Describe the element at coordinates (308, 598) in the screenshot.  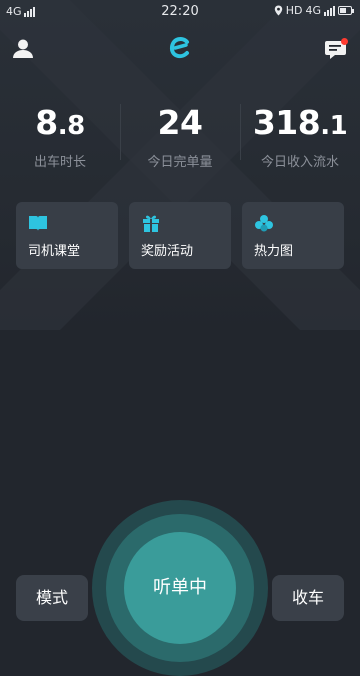
I see `stop-driving-button: 收车` at that location.